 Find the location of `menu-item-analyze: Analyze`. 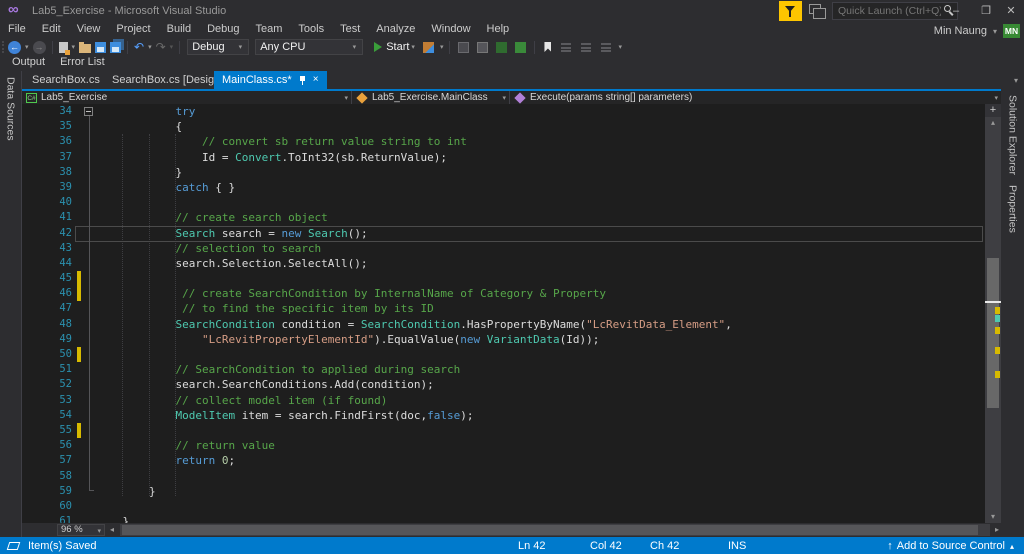

menu-item-analyze: Analyze is located at coordinates (395, 29).